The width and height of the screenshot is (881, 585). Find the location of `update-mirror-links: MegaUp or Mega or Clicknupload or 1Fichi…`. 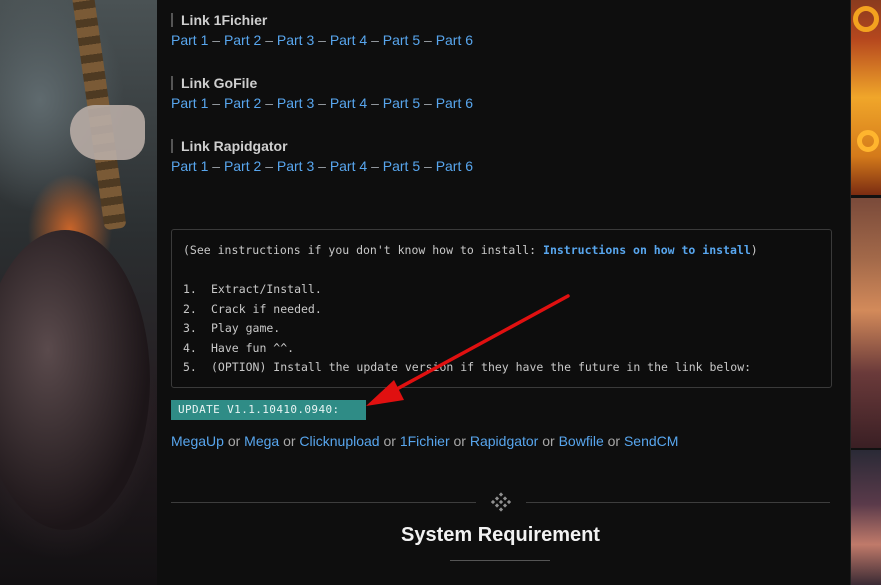

update-mirror-links: MegaUp or Mega or Clicknupload or 1Fichi… is located at coordinates (425, 441).